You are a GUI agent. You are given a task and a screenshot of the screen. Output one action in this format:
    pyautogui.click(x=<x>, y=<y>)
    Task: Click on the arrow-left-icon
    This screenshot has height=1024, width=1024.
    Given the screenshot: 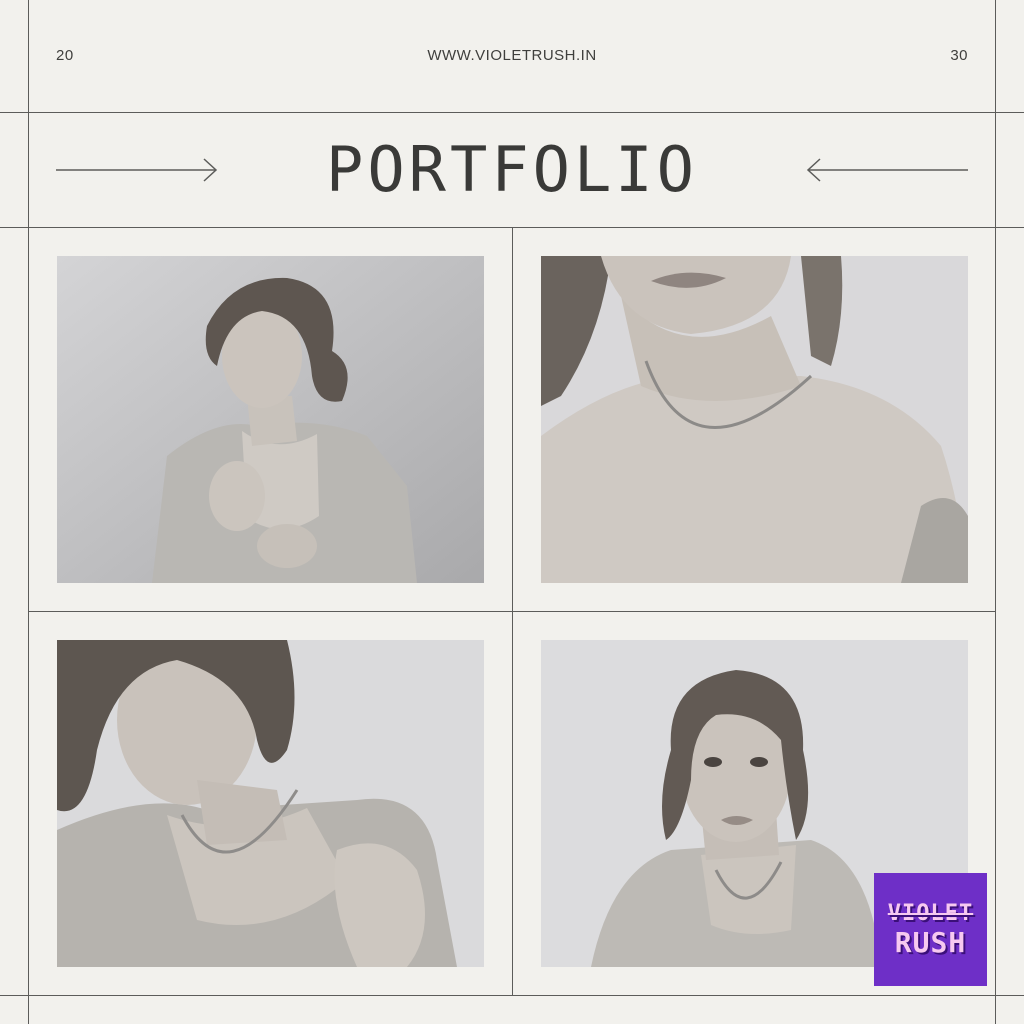 What is the action you would take?
    pyautogui.click(x=887, y=170)
    